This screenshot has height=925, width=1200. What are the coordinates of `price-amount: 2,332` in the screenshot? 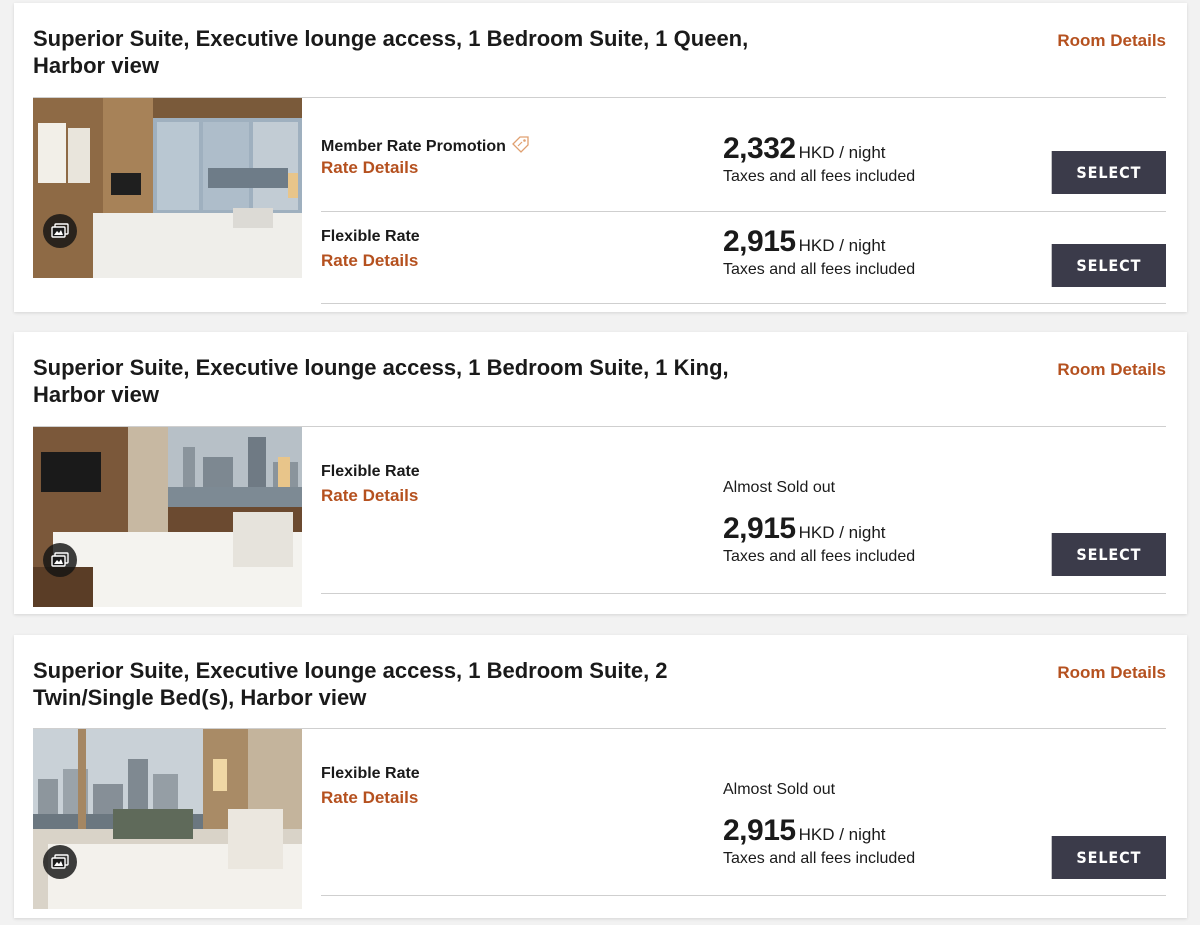 It's located at (759, 148).